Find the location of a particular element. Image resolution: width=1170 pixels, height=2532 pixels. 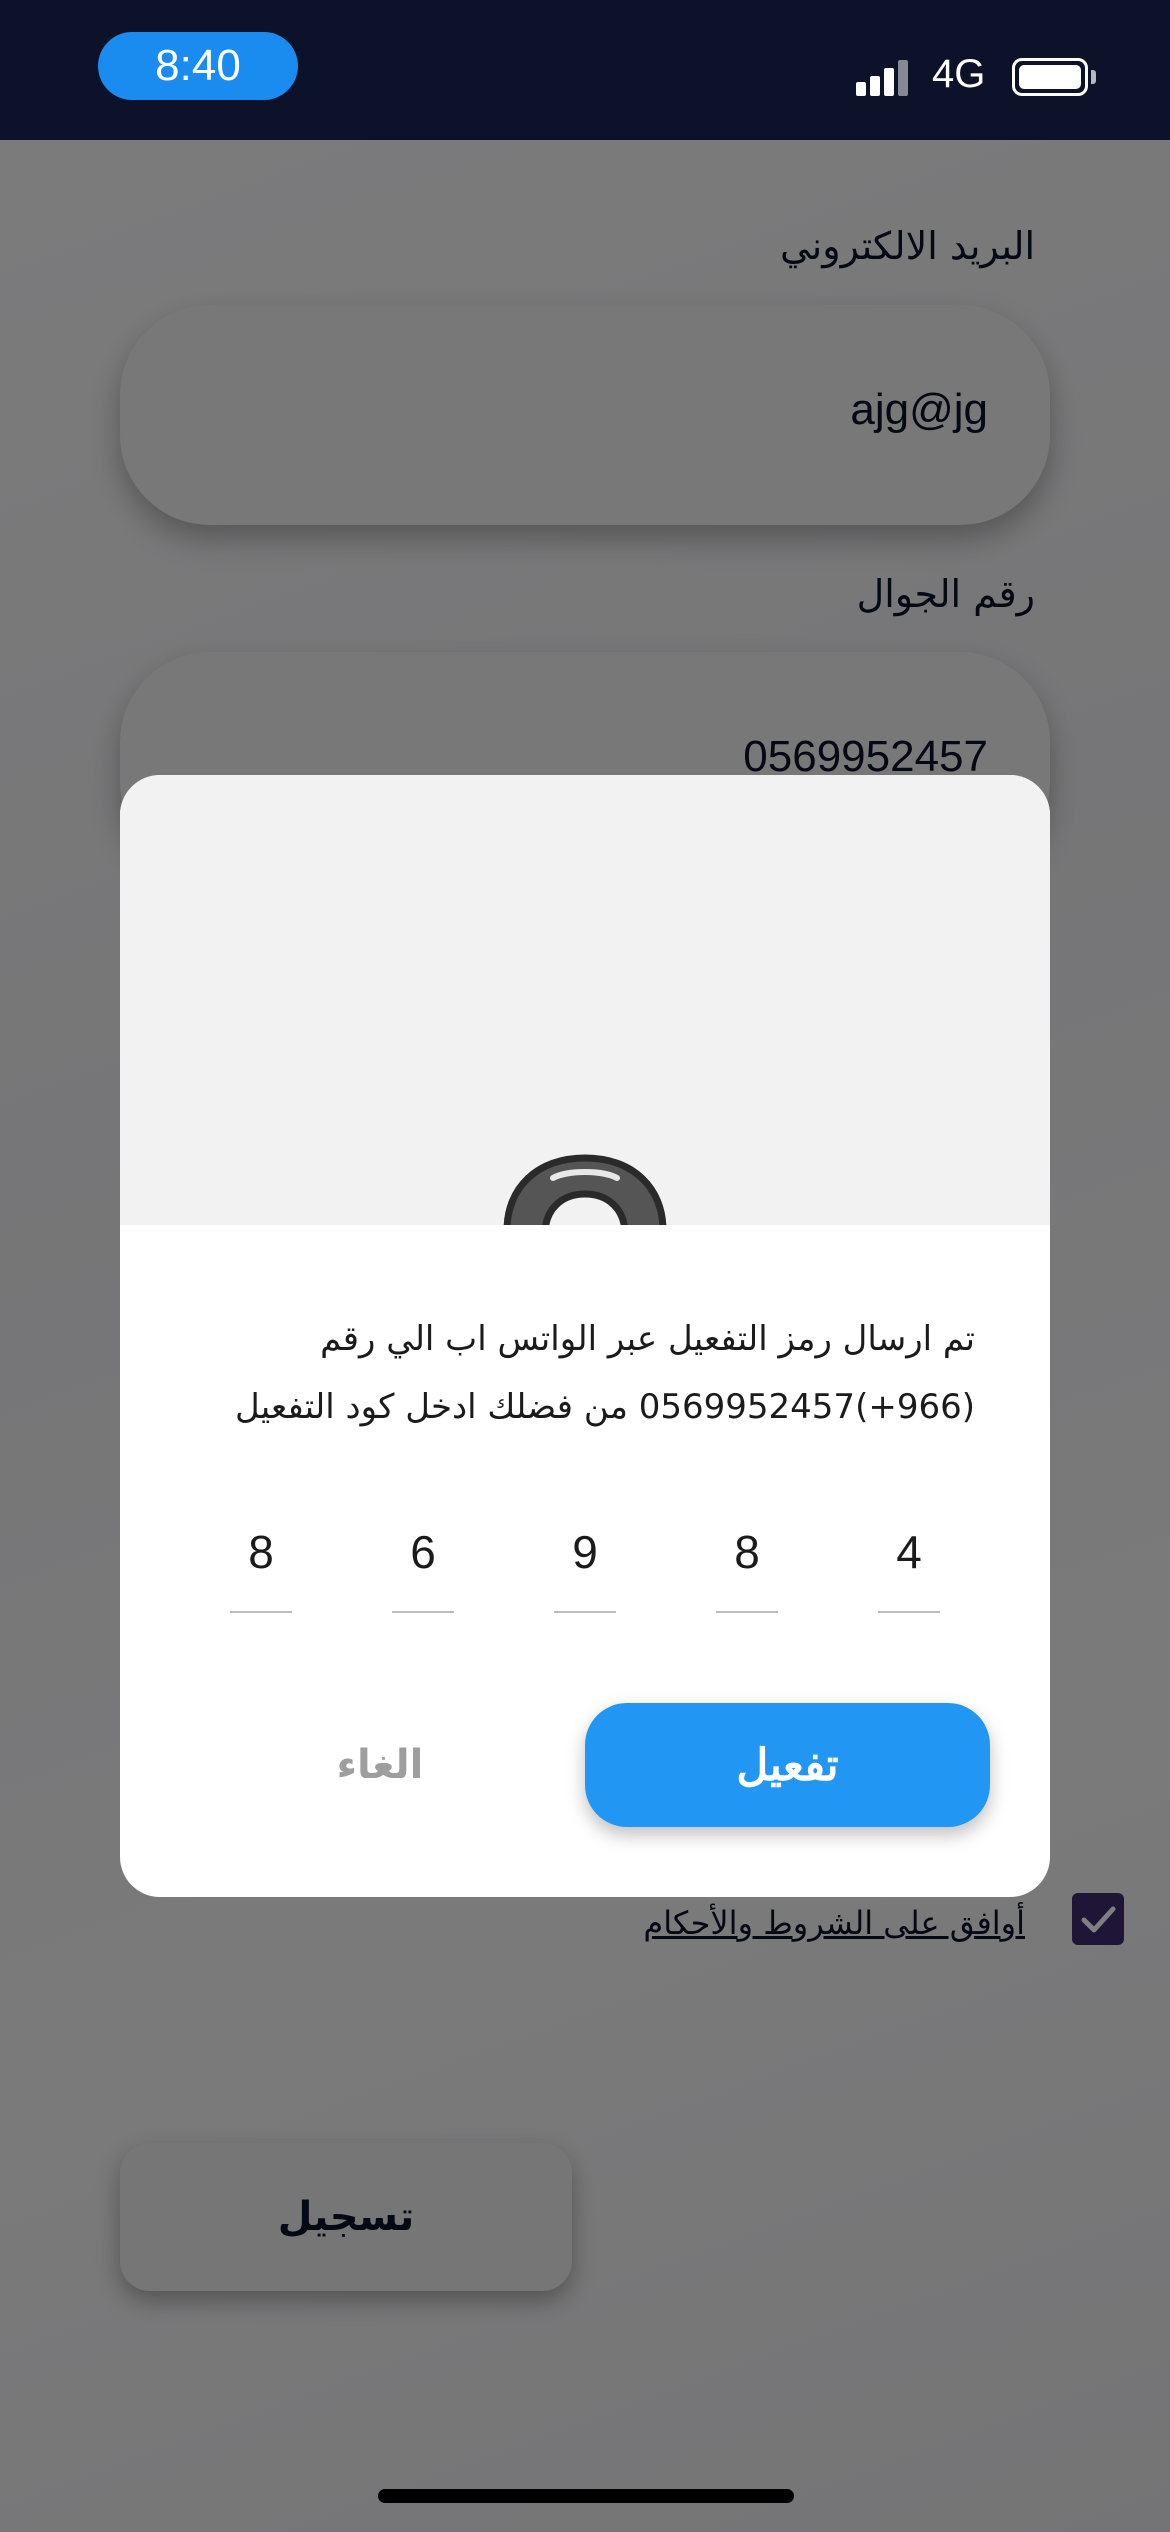

home-indicator is located at coordinates (586, 2496).